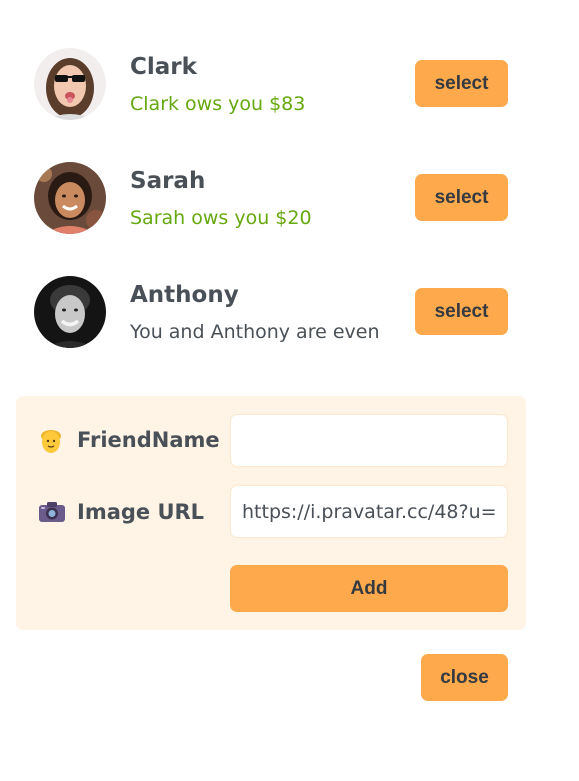 This screenshot has width=579, height=781. I want to click on friend-item: Sarah Sarah ows you $20 select, so click(271, 198).